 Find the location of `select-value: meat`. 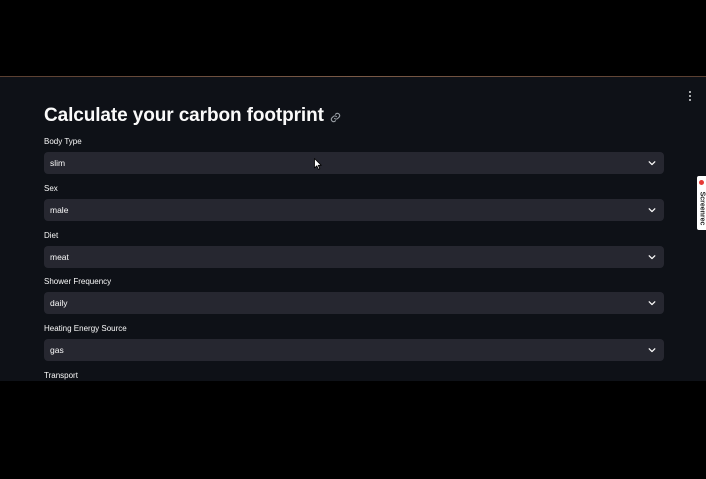

select-value: meat is located at coordinates (59, 257).